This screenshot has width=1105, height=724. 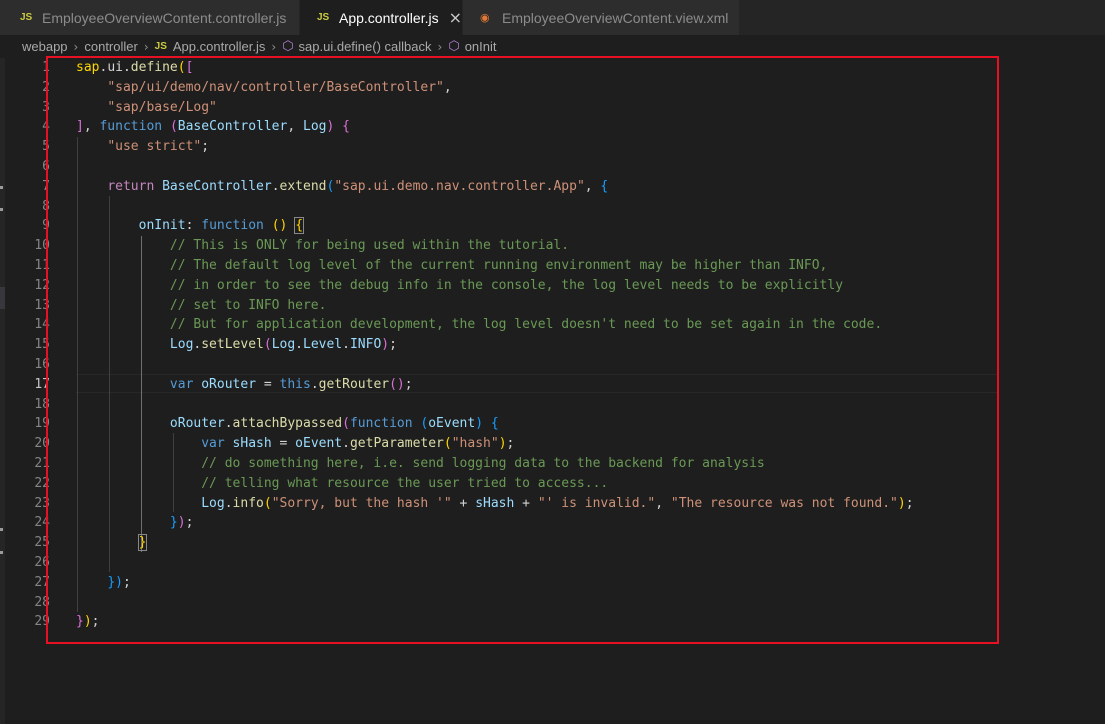 What do you see at coordinates (76, 46) in the screenshot?
I see `chevron-right-icon: ›` at bounding box center [76, 46].